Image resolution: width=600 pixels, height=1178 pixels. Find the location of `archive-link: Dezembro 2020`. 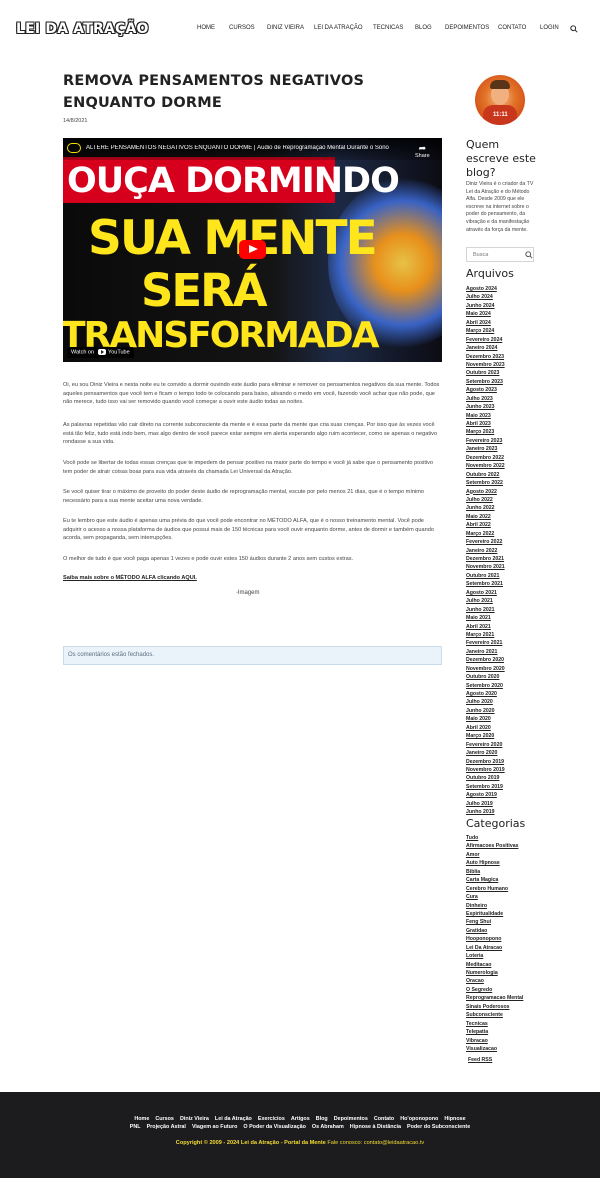

archive-link: Dezembro 2020 is located at coordinates (511, 660).